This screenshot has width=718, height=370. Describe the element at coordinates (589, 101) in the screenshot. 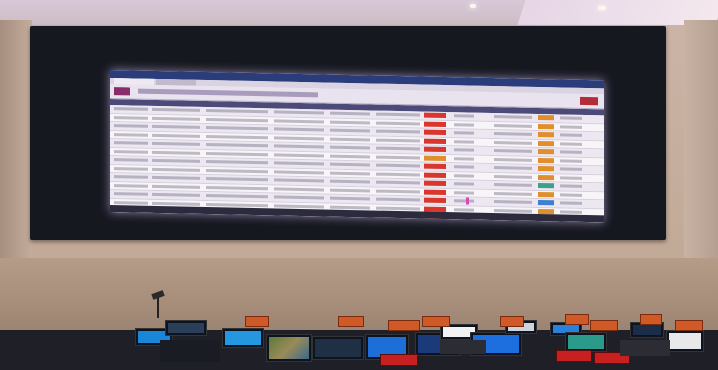

I see `brand-logo` at that location.